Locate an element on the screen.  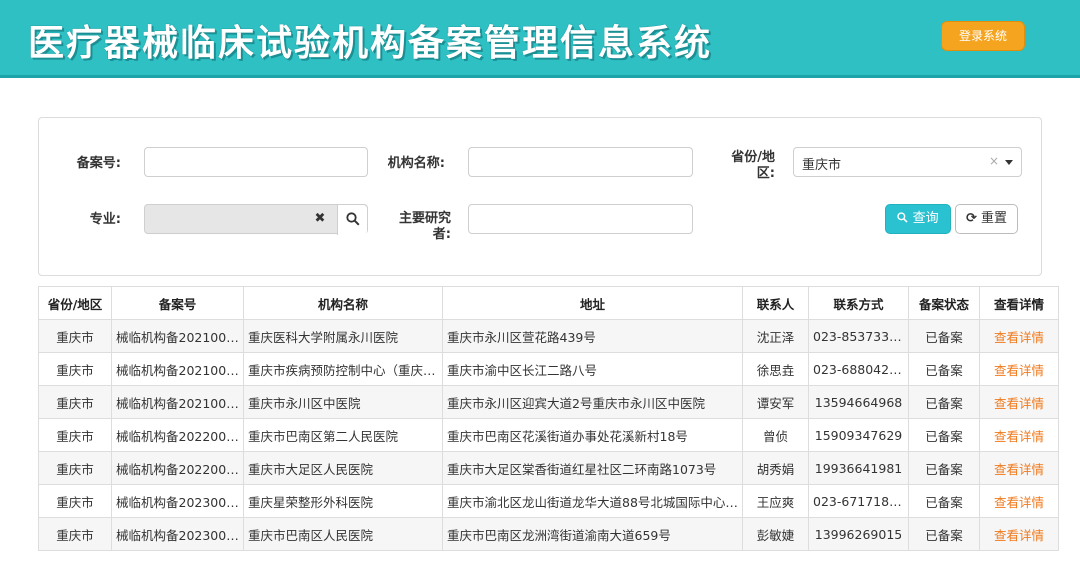
cell-phone: 023-68804214 is located at coordinates (858, 369).